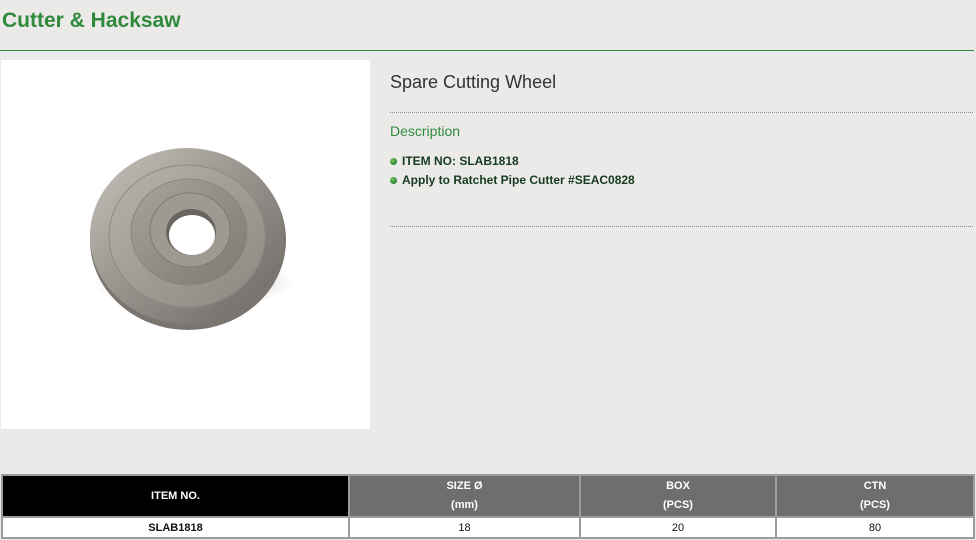 Image resolution: width=976 pixels, height=540 pixels. I want to click on header-ctn-label: CTN, so click(875, 486).